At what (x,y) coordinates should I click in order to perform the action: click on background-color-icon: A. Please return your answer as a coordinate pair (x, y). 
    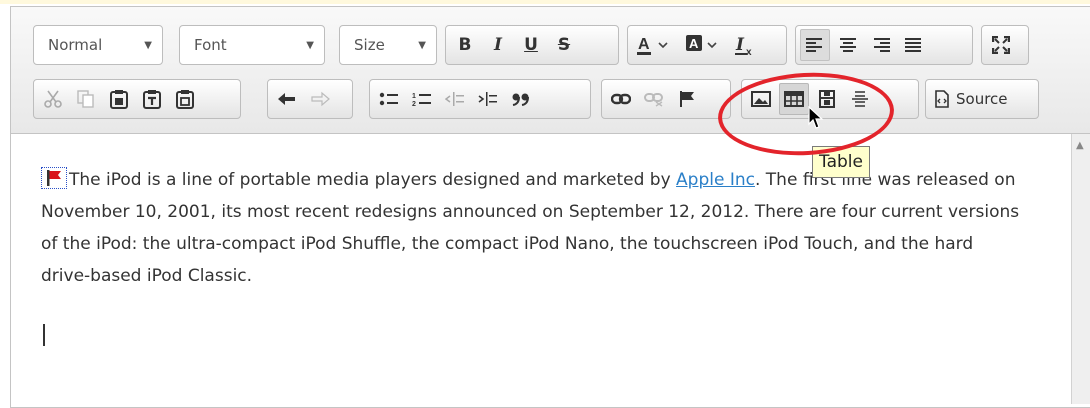
    Looking at the image, I should click on (701, 43).